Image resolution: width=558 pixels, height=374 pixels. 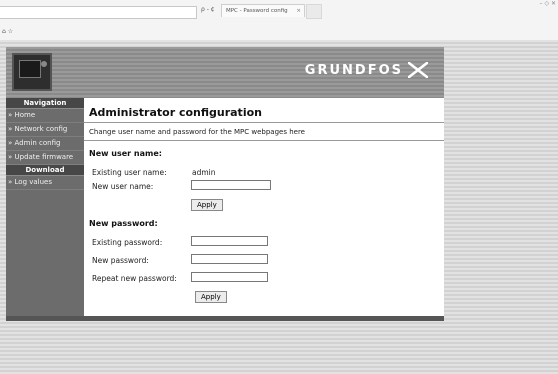 What do you see at coordinates (231, 185) in the screenshot?
I see `new-username-input` at bounding box center [231, 185].